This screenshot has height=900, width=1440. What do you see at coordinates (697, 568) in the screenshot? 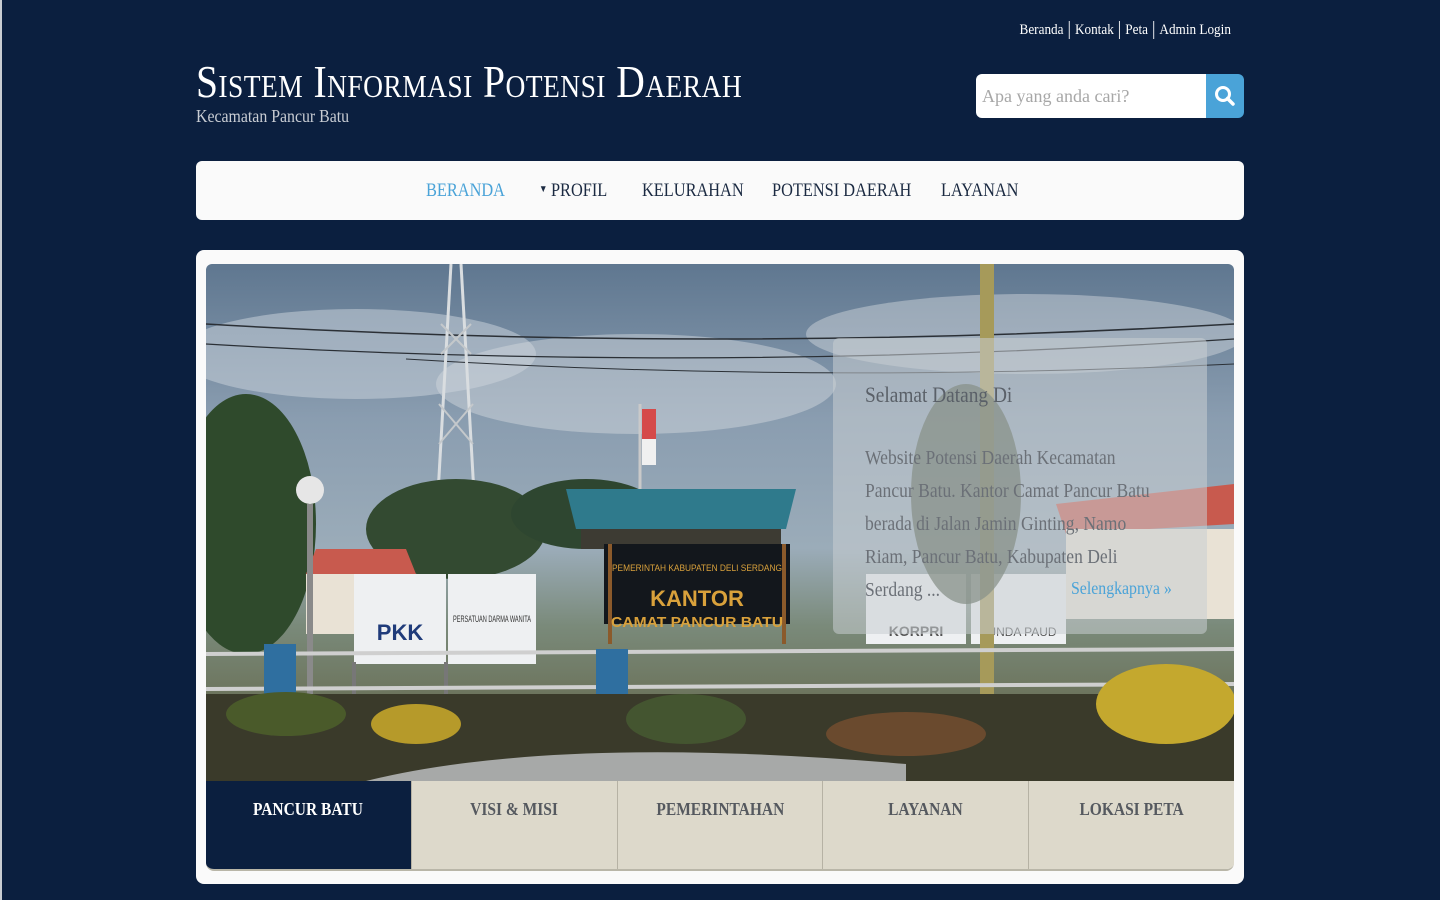
I see `sign-pemkab-deli-serdang: PEMERINTAH KABUPATEN DELI SERDANG` at bounding box center [697, 568].